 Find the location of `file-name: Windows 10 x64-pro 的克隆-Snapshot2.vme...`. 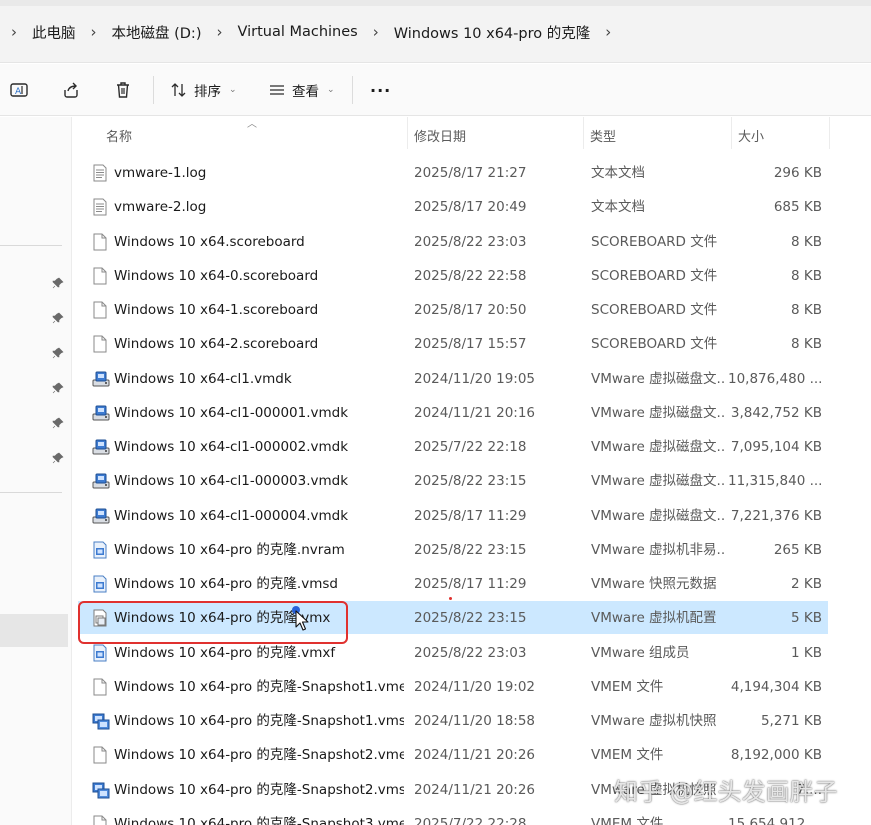

file-name: Windows 10 x64-pro 的克隆-Snapshot2.vme... is located at coordinates (259, 755).